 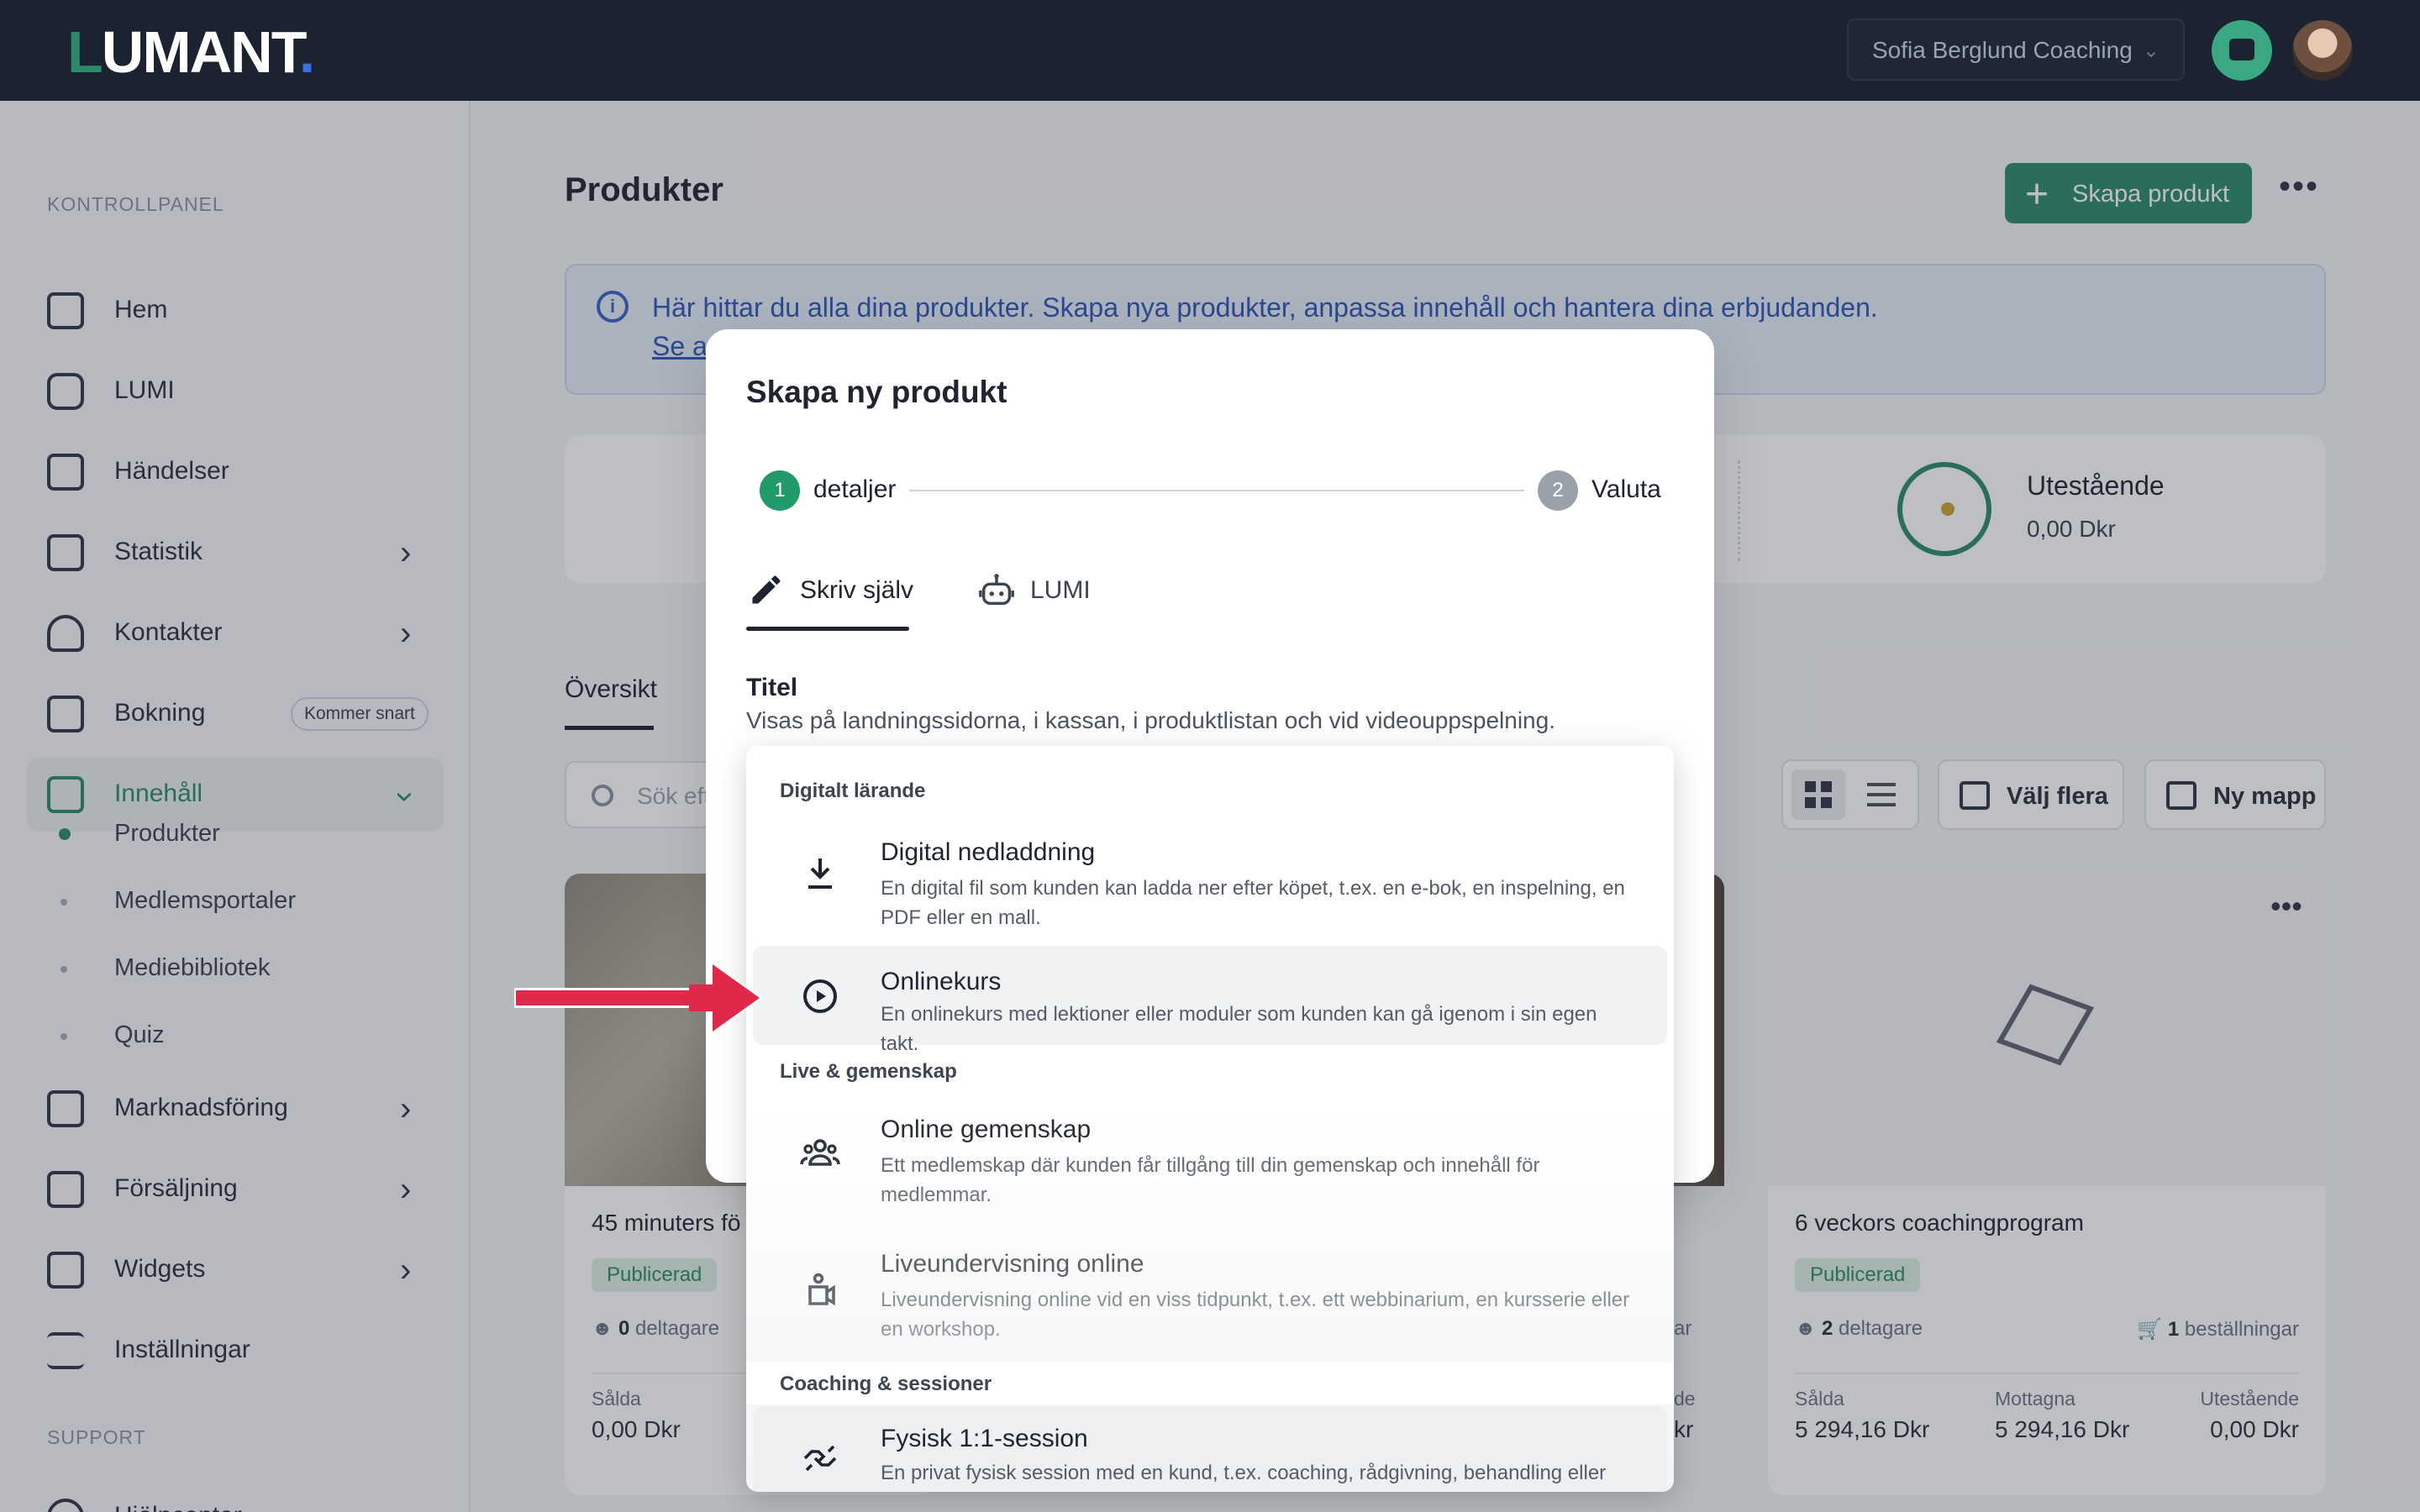 I want to click on sidebar-item-hjalpcenter: Hjälpcenter, so click(x=235, y=1496).